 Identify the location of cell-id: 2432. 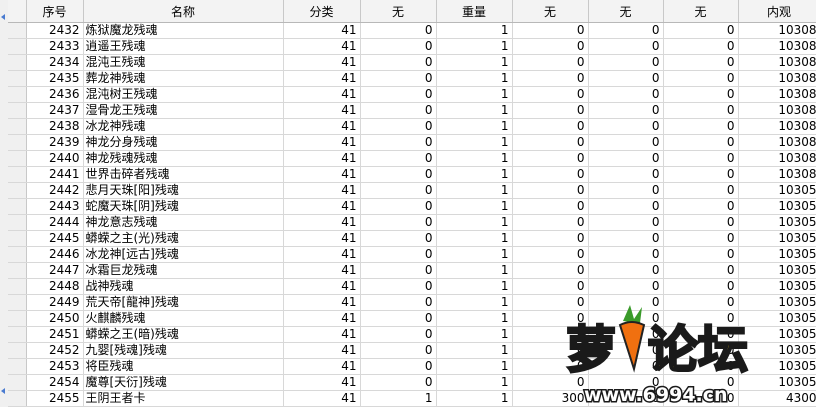
(55, 30).